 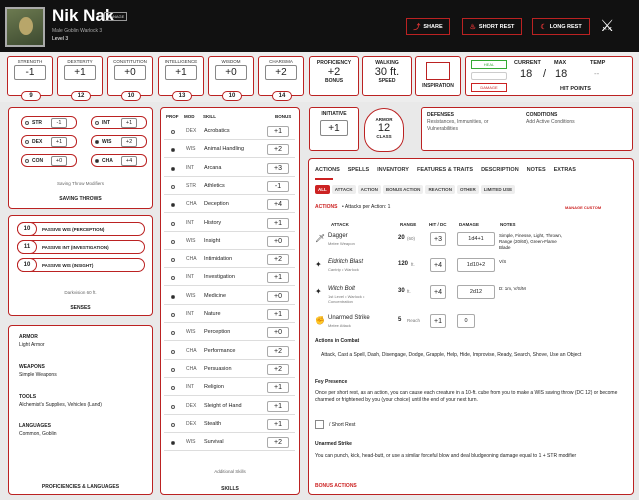 I want to click on additional-skills-link: Additional Skills, so click(x=230, y=471).